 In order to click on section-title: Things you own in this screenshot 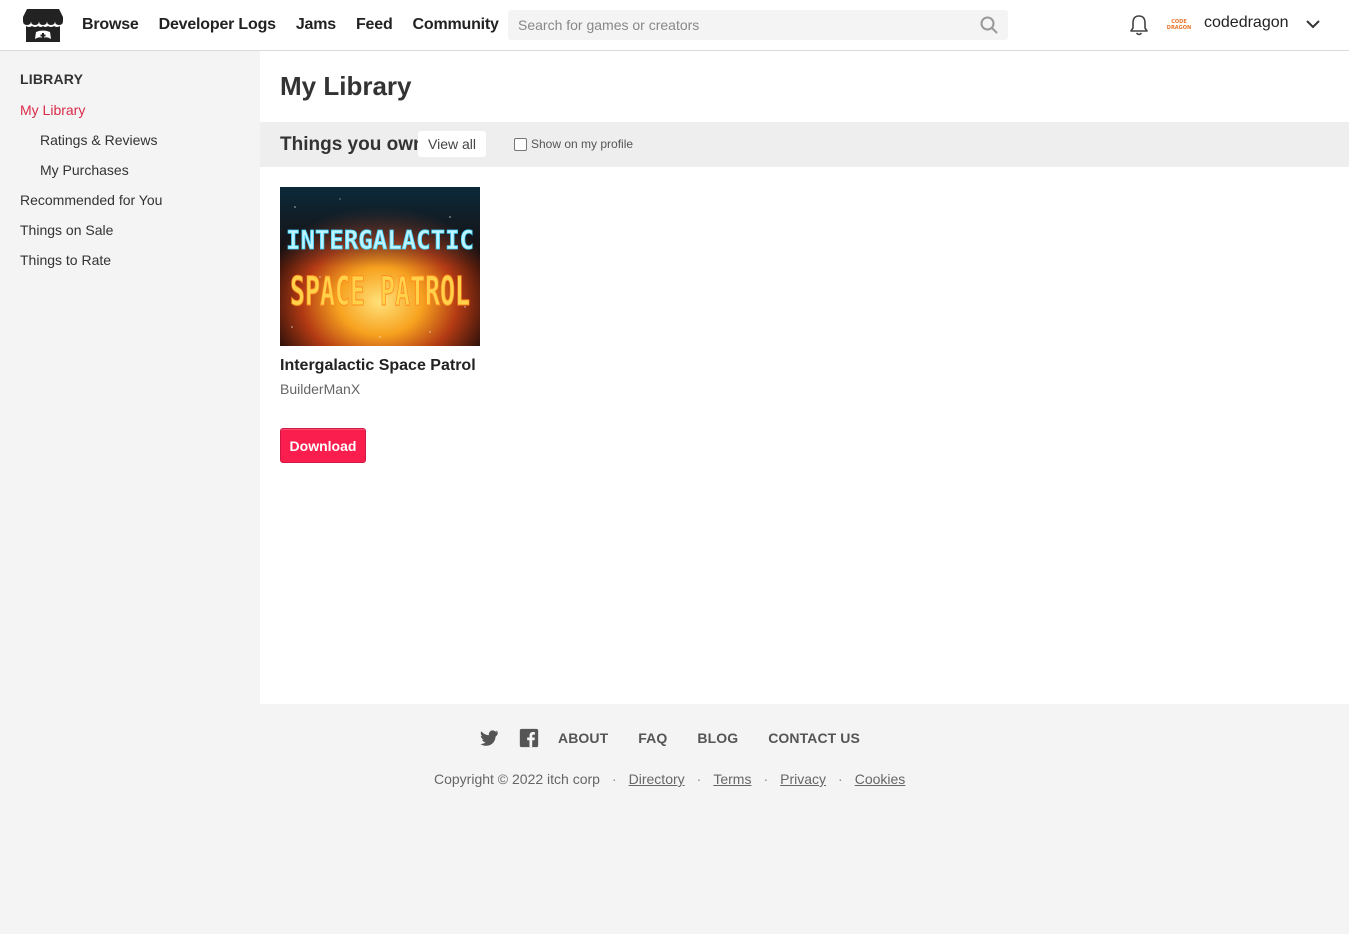, I will do `click(352, 144)`.